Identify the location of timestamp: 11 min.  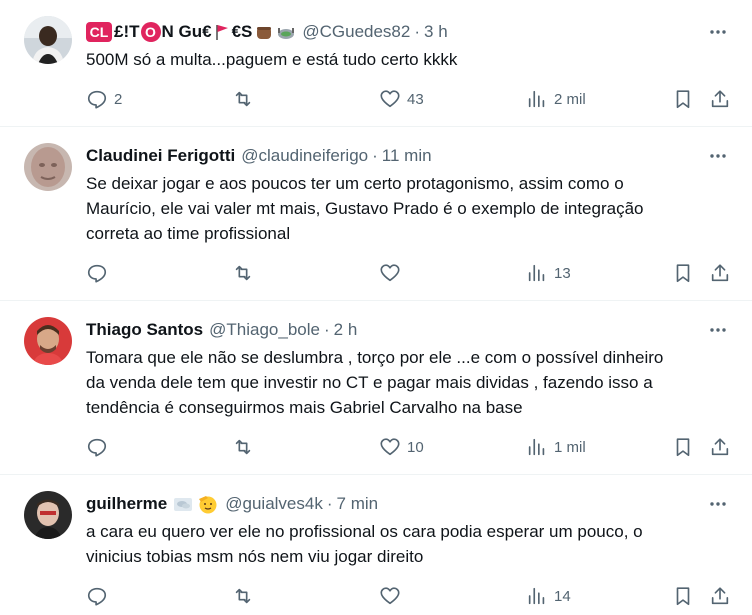
(407, 156).